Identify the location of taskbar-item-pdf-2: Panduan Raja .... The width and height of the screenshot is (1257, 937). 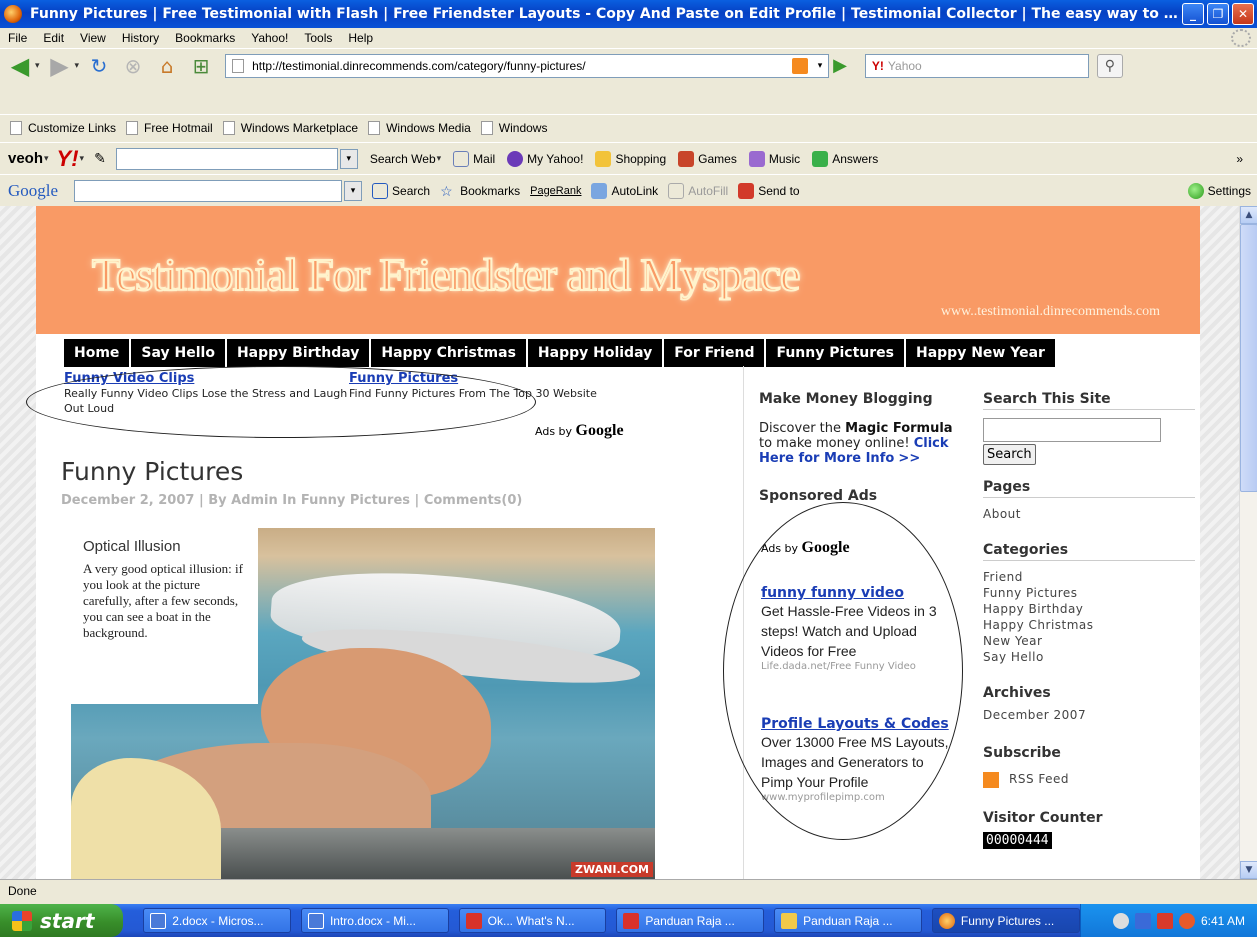
(690, 920).